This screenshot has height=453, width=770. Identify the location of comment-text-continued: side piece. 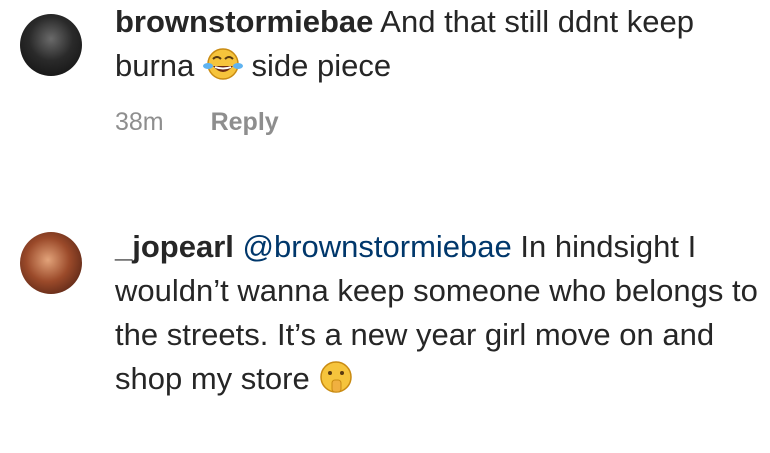
(321, 65).